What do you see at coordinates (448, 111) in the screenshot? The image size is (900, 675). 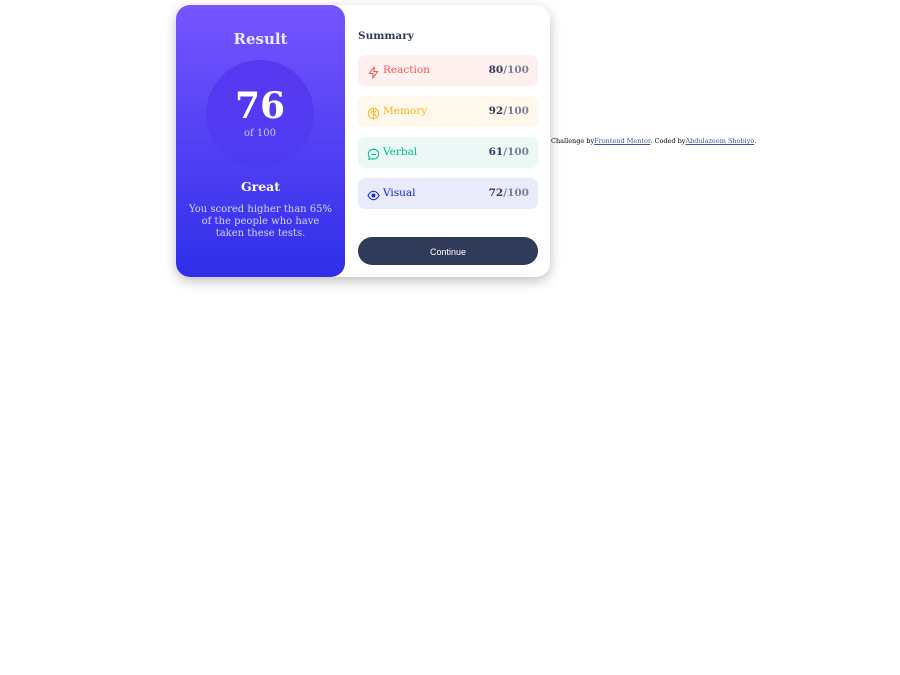 I see `summary-row-memory: Memory 92/100` at bounding box center [448, 111].